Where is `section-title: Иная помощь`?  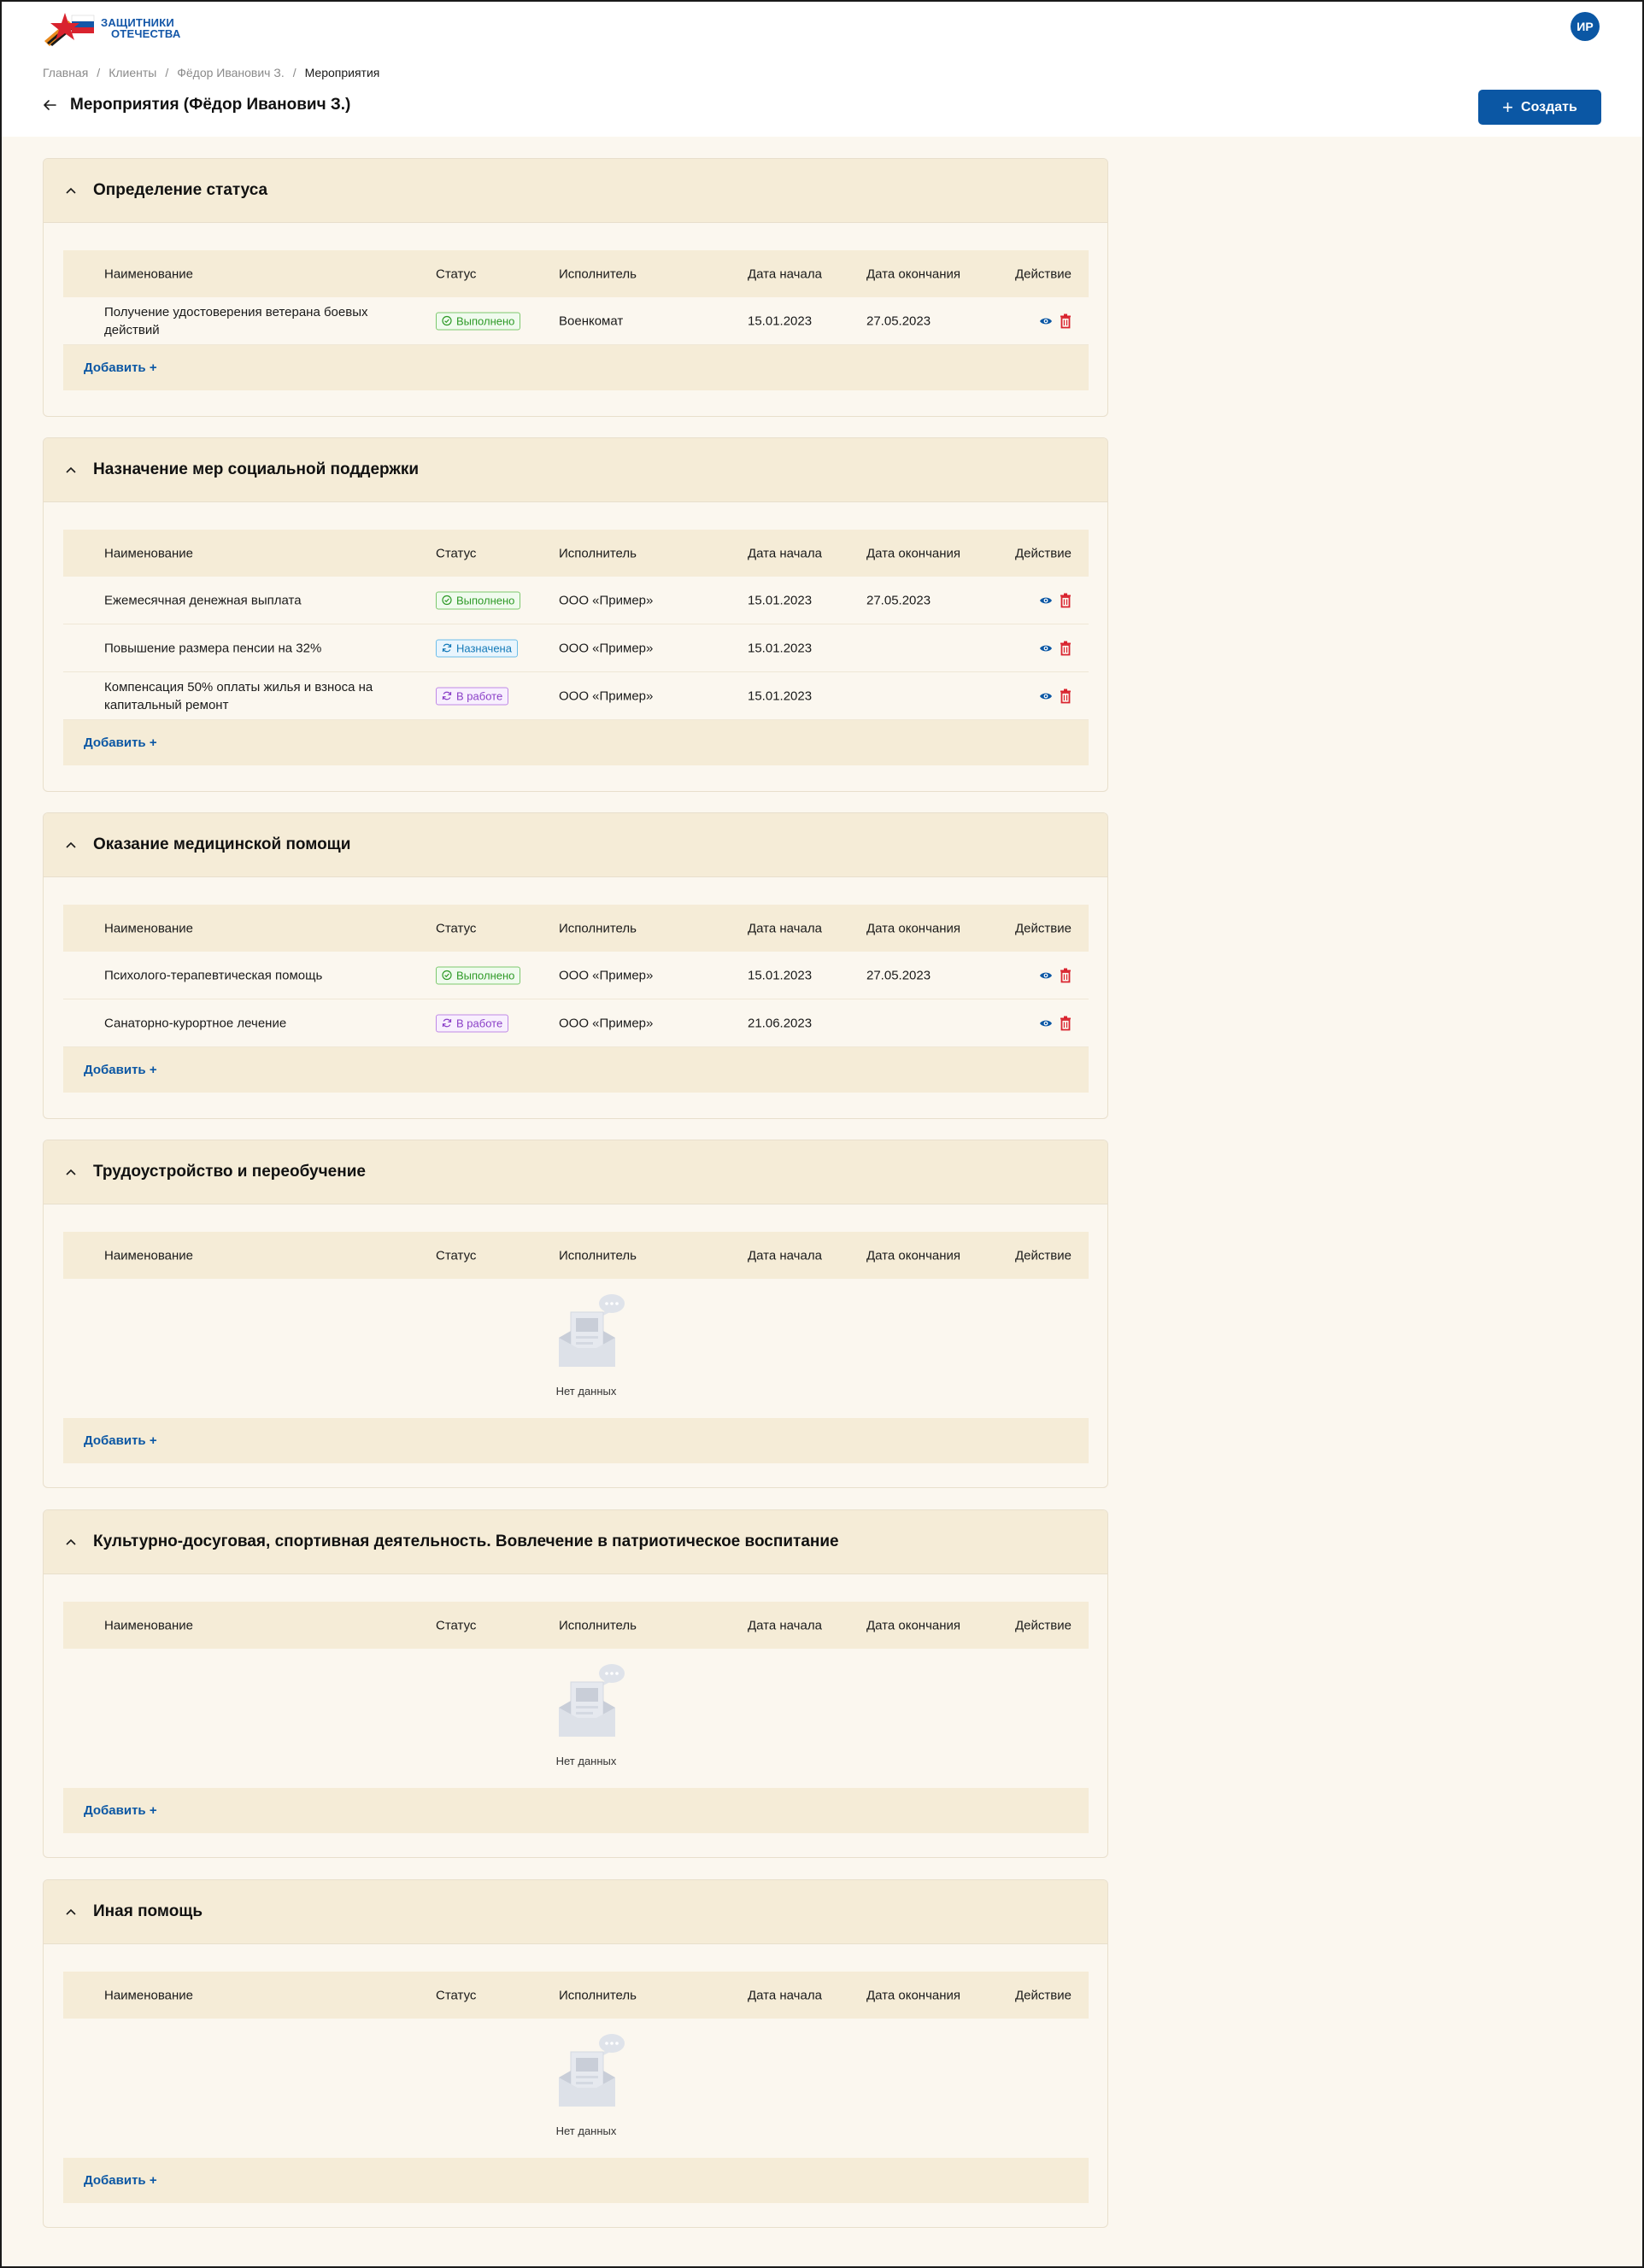 section-title: Иная помощь is located at coordinates (148, 1911).